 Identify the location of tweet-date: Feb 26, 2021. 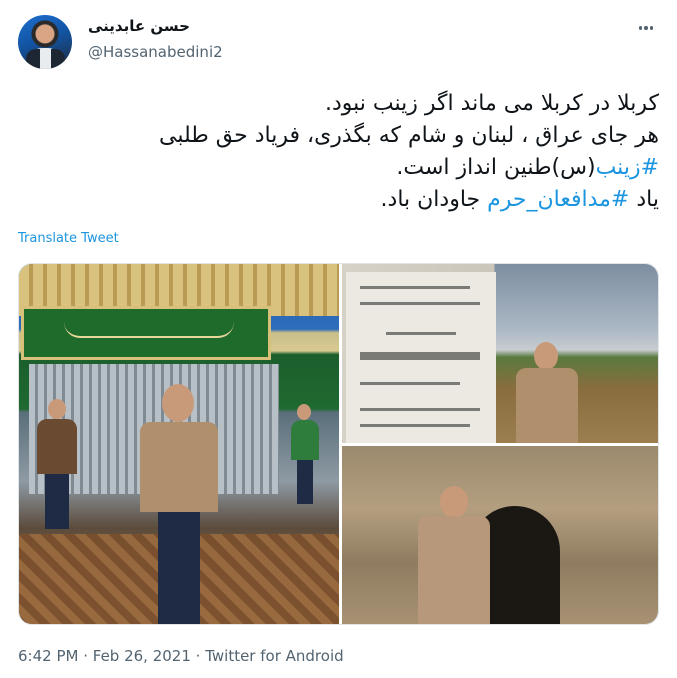
(142, 656).